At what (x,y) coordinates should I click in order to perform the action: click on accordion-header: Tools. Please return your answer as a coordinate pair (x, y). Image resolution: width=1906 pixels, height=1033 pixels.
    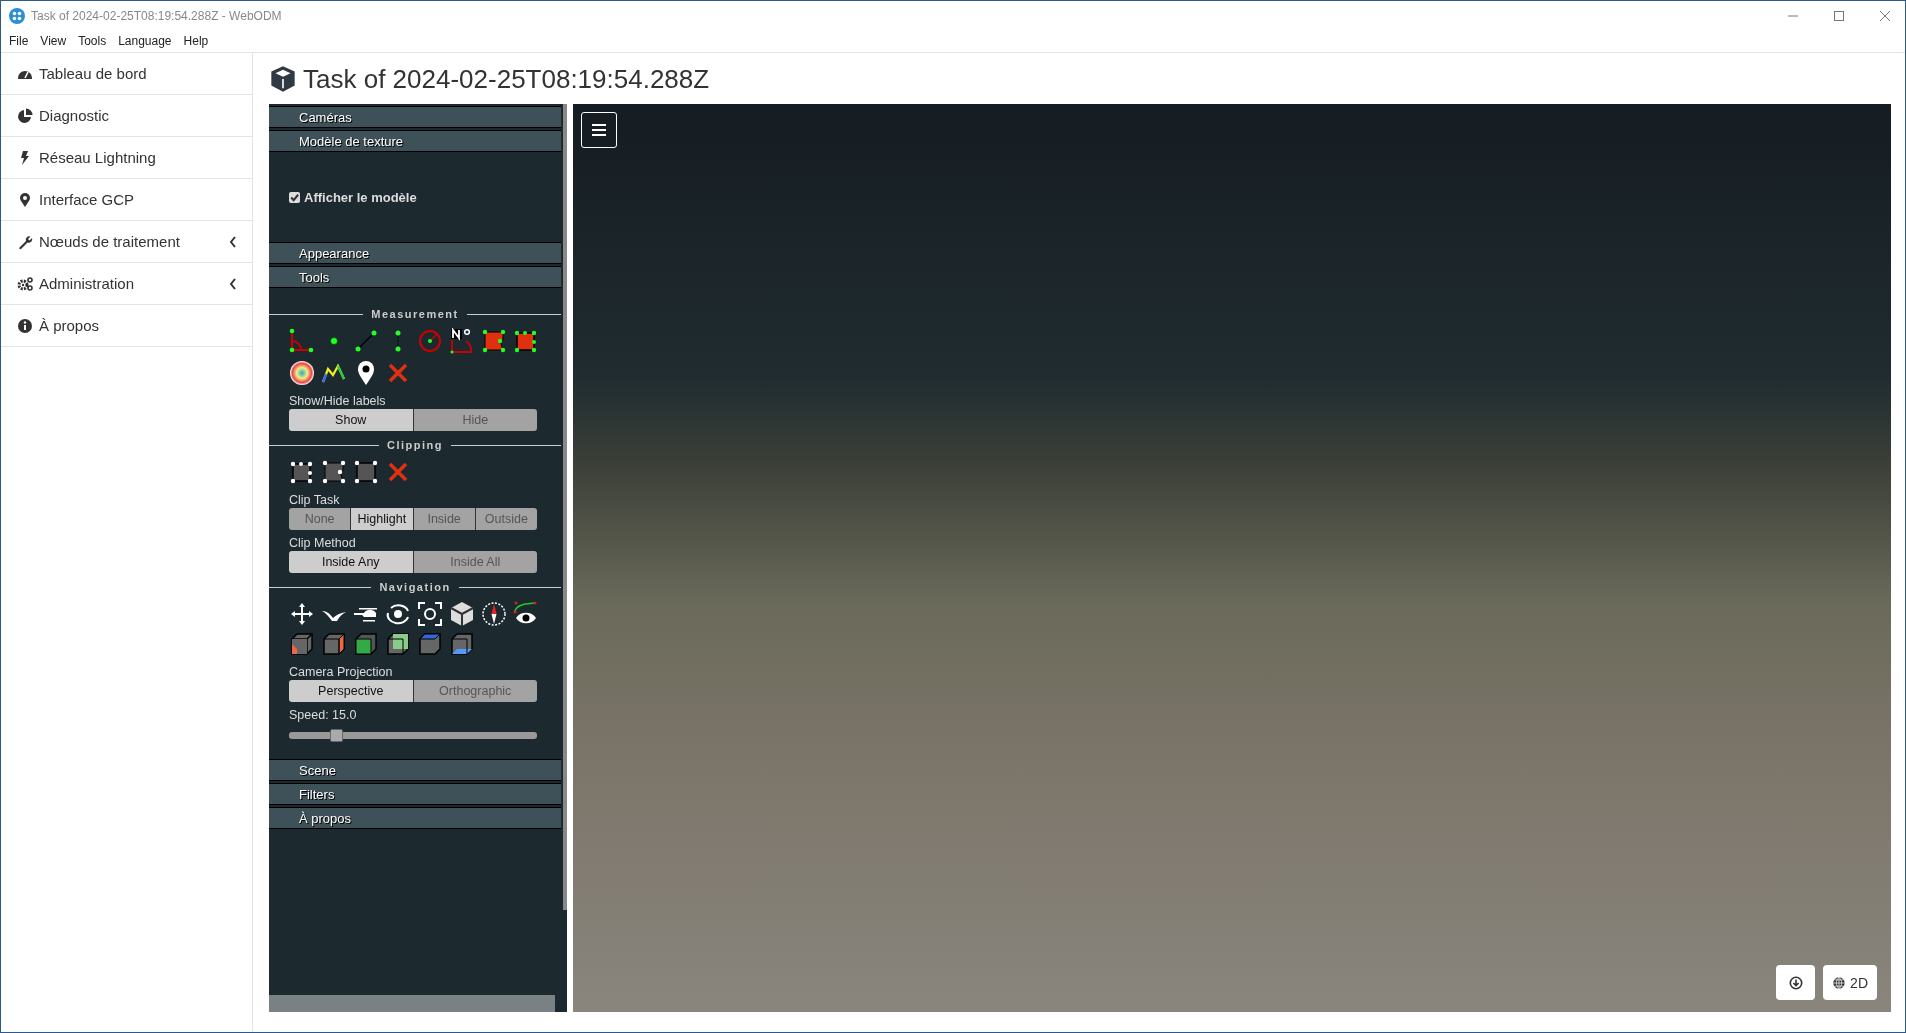
    Looking at the image, I should click on (415, 277).